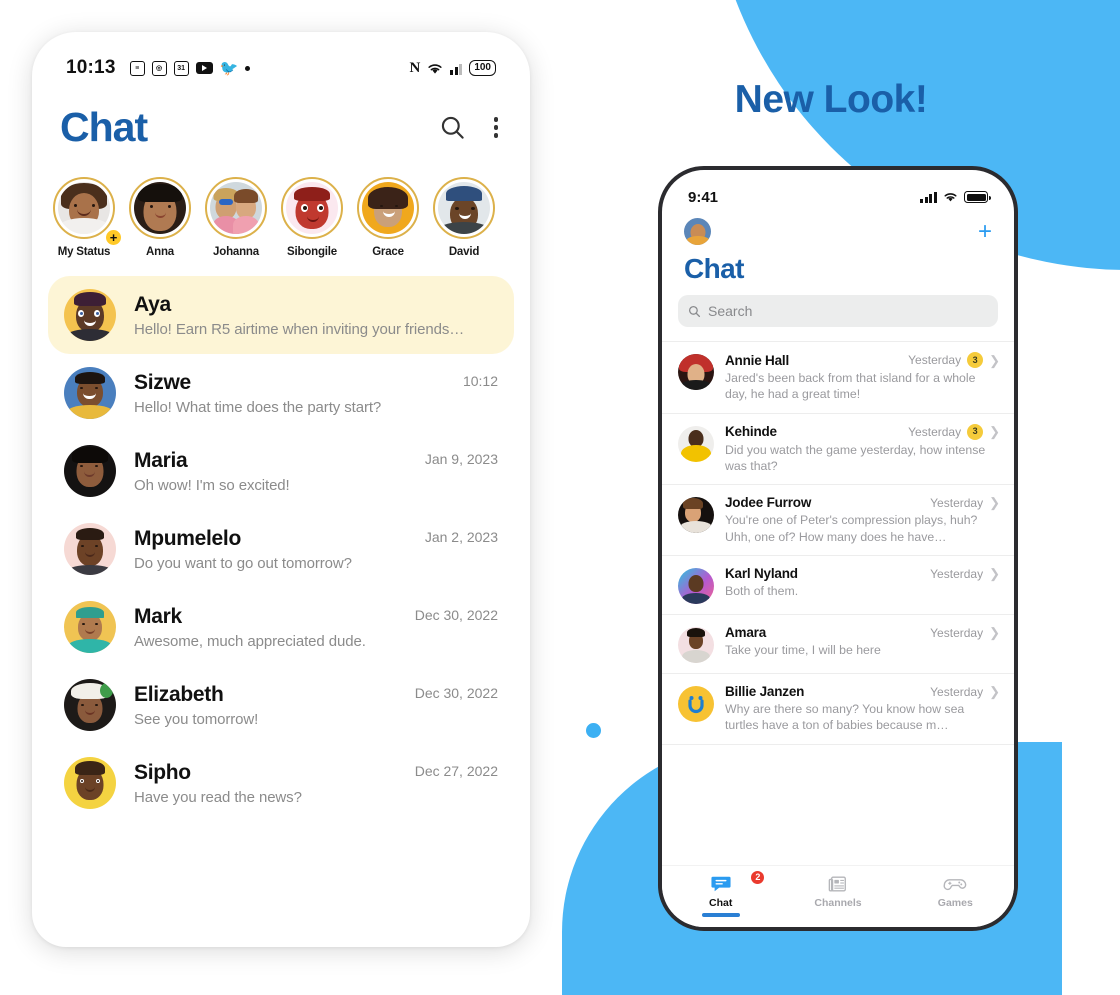 The image size is (1120, 995). Describe the element at coordinates (236, 252) in the screenshot. I see `story-label: Johanna` at that location.